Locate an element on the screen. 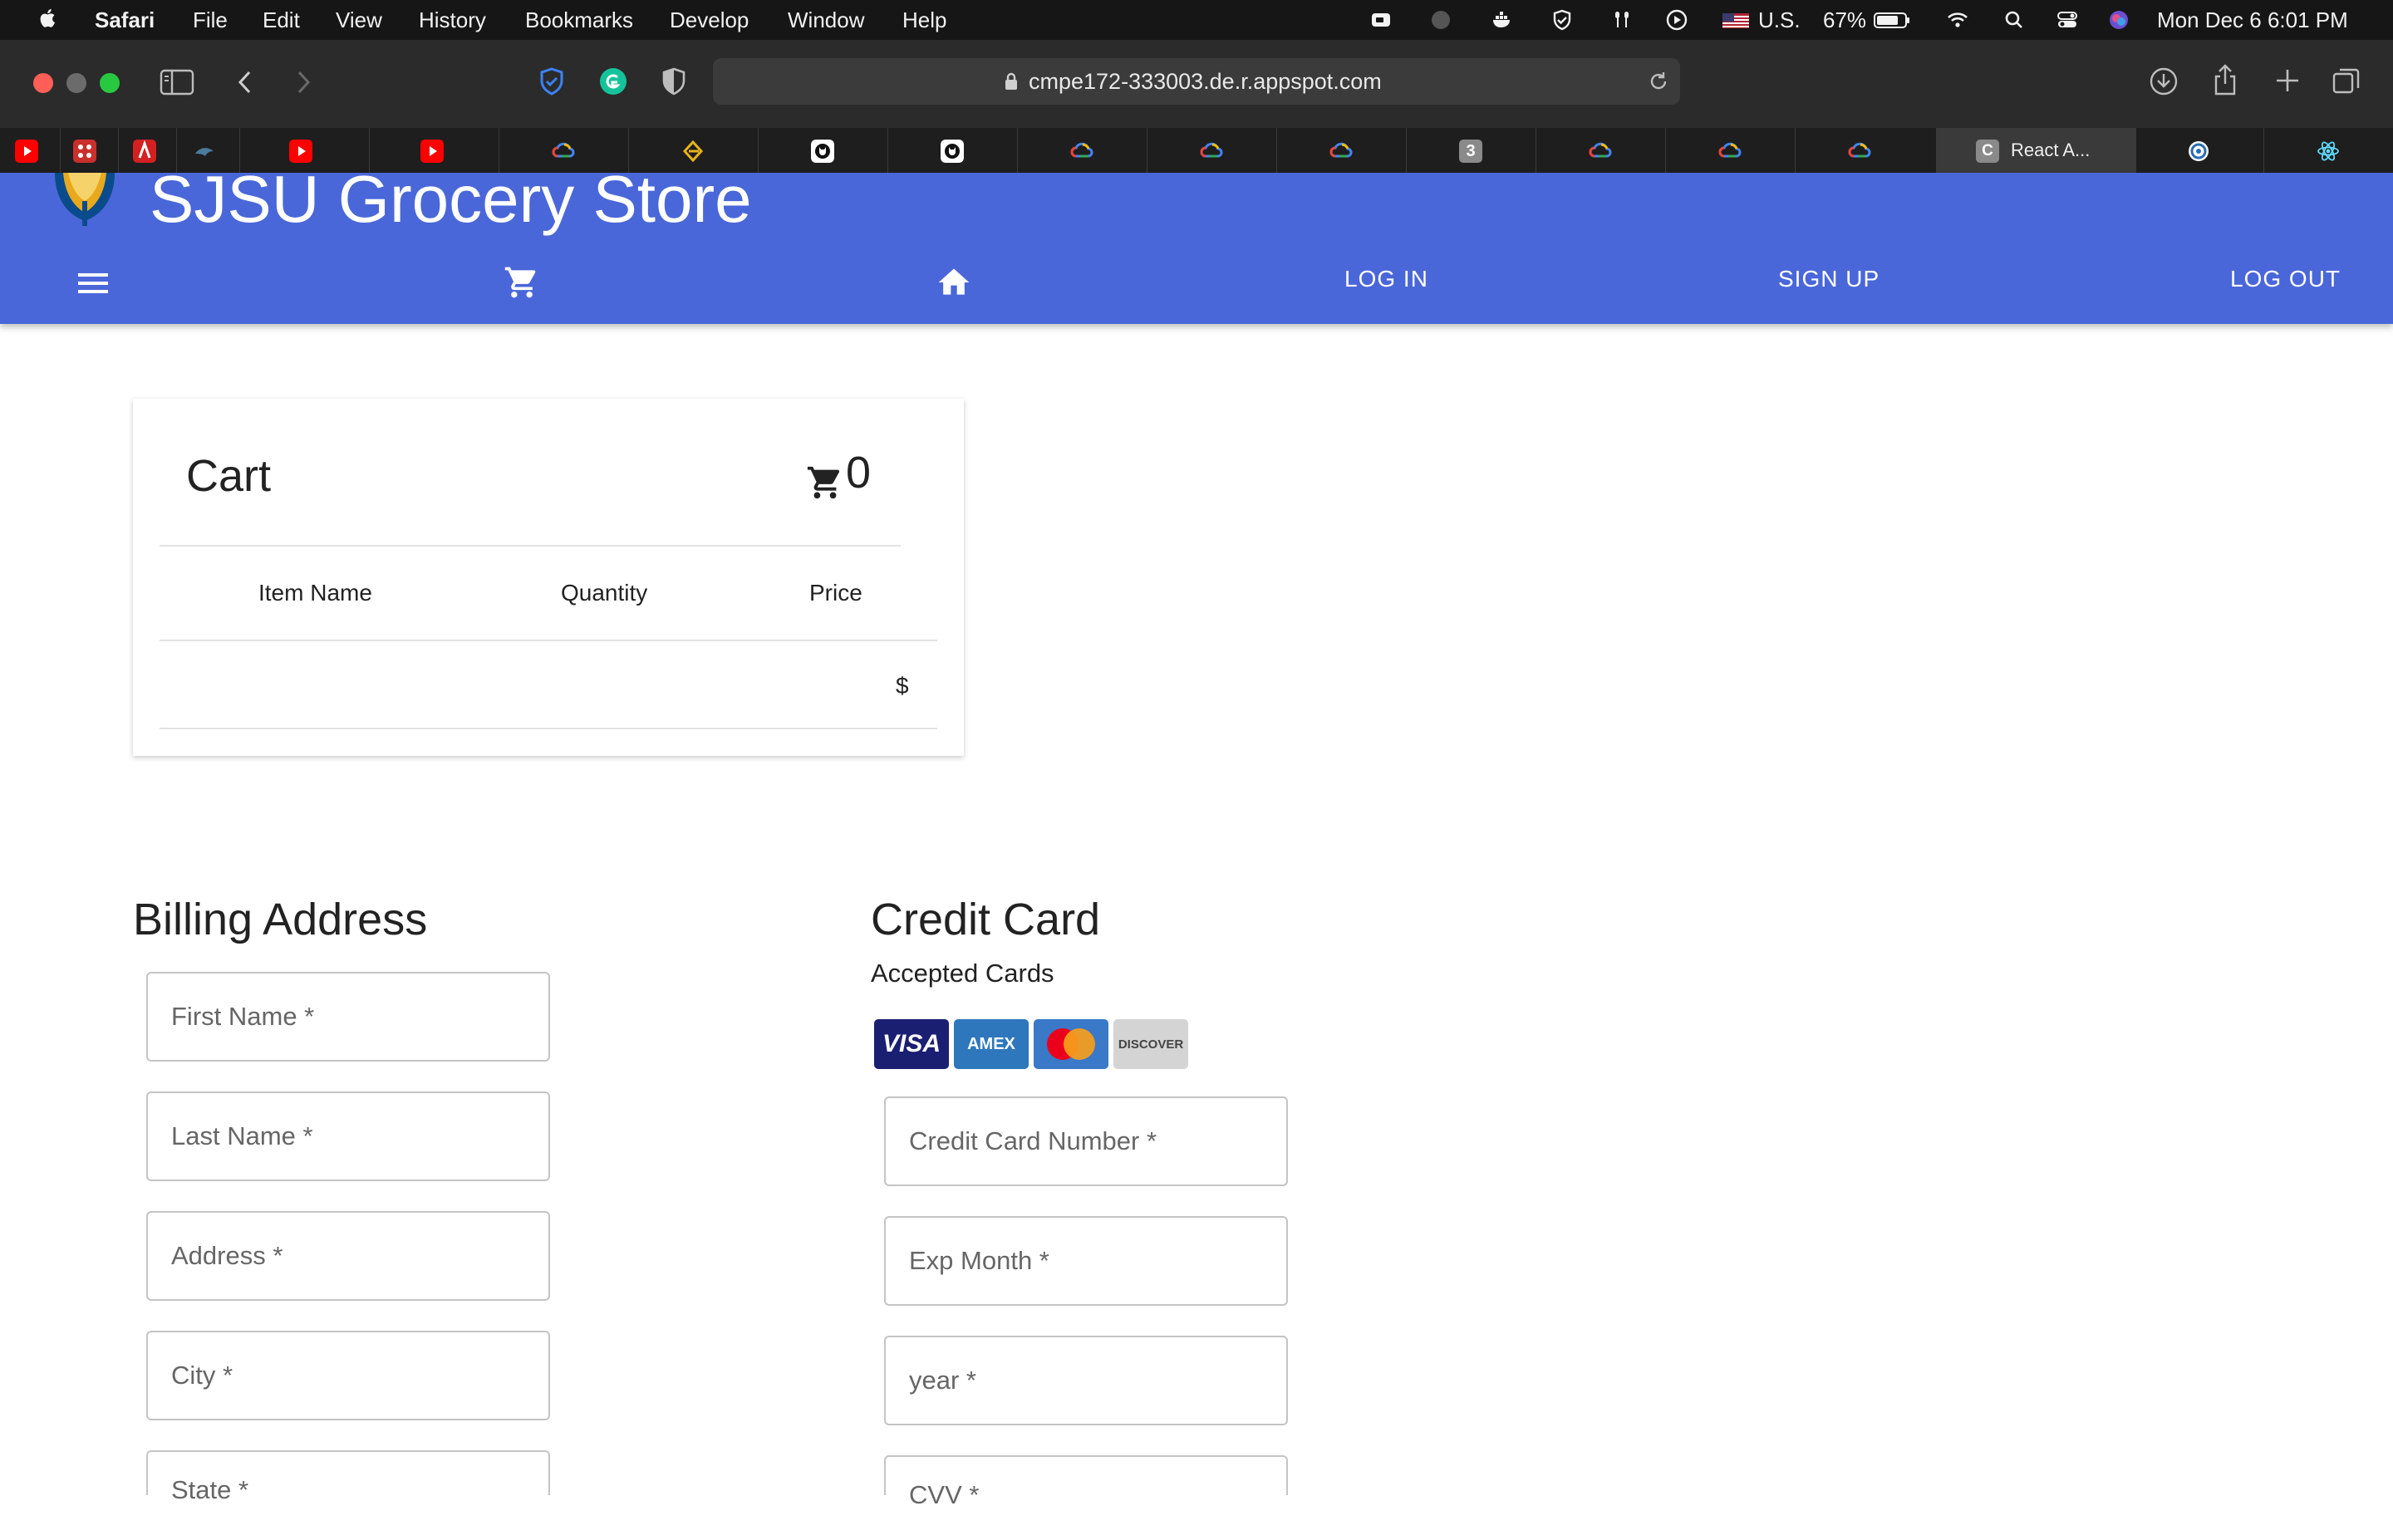 The width and height of the screenshot is (2393, 1540). state-input is located at coordinates (348, 1490).